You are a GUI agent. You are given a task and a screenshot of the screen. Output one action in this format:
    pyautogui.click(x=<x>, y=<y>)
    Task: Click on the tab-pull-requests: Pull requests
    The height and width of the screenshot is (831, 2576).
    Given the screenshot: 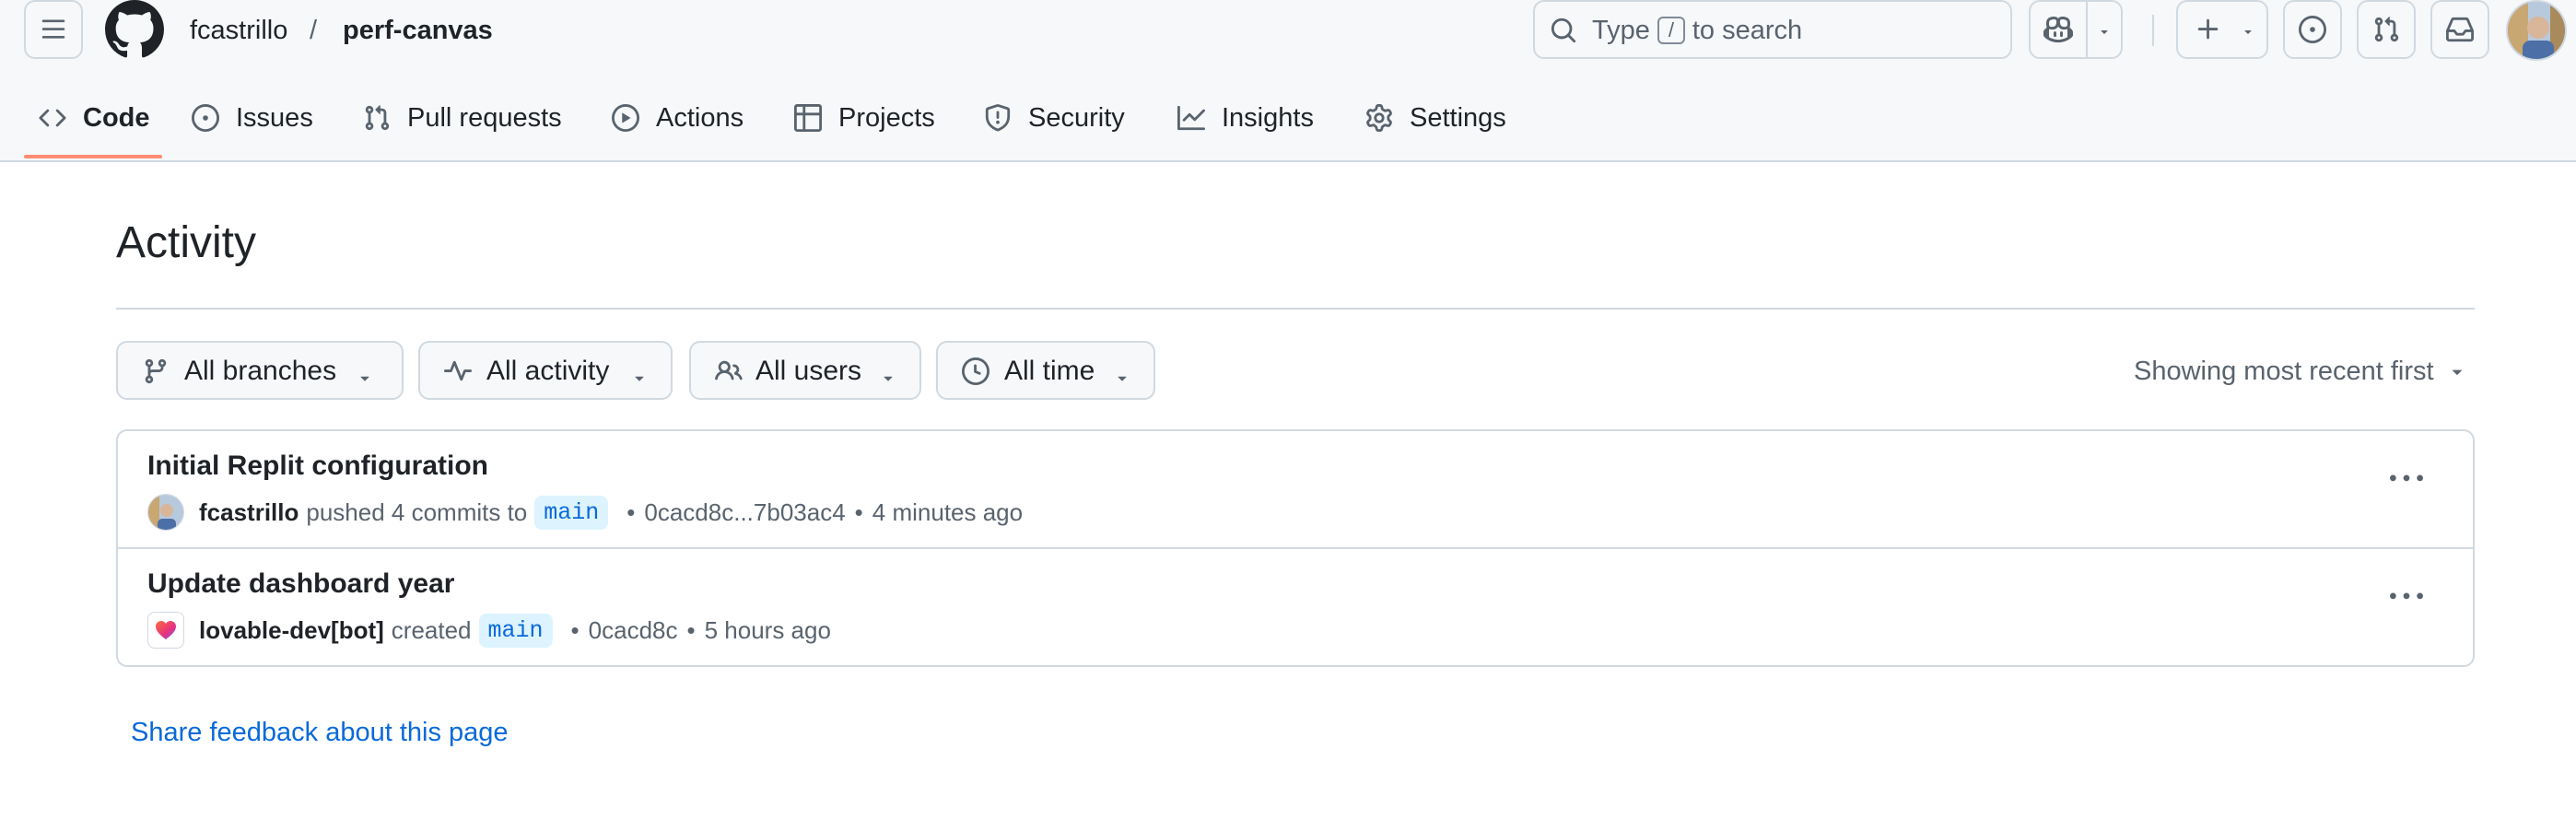 What is the action you would take?
    pyautogui.click(x=462, y=118)
    